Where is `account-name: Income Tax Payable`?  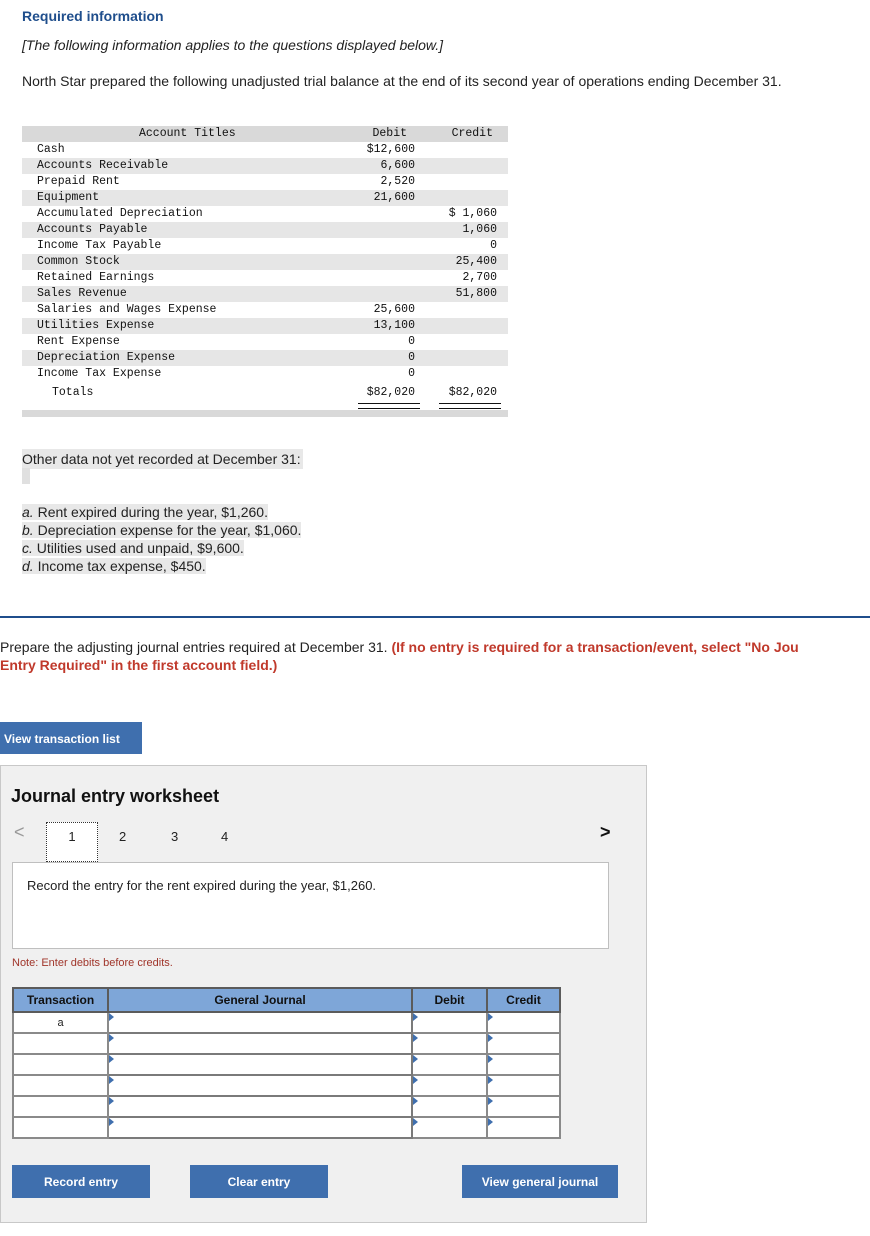
account-name: Income Tax Payable is located at coordinates (99, 245).